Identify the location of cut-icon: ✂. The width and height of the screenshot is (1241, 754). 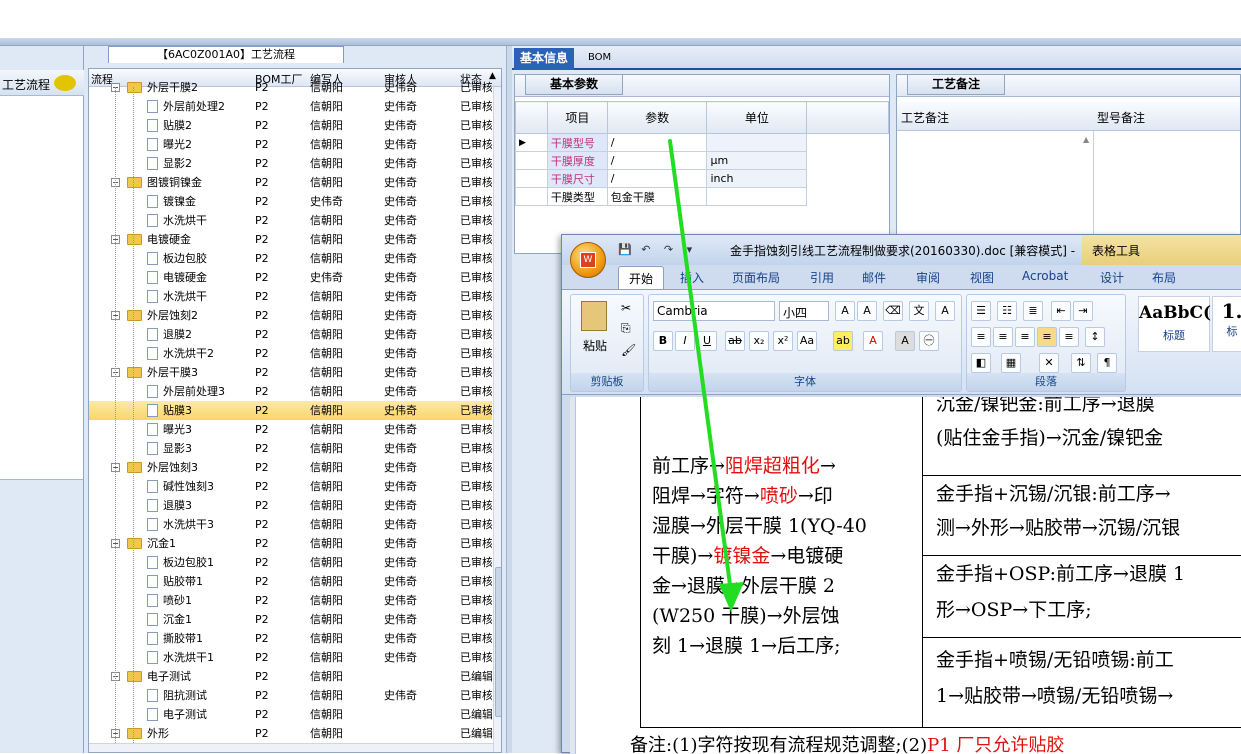
(626, 308).